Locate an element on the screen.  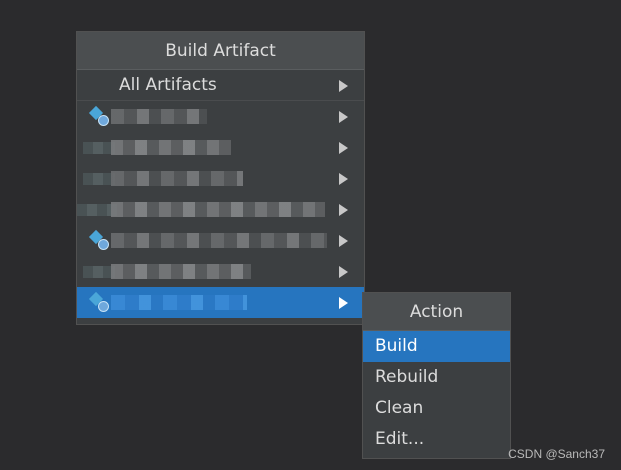
all-artifacts-label: All Artifacts is located at coordinates (168, 85).